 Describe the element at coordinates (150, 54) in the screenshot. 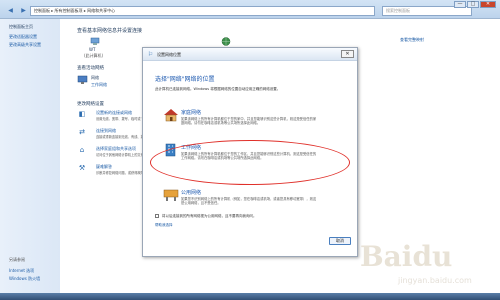

I see `network-location-icon: ⚐` at that location.